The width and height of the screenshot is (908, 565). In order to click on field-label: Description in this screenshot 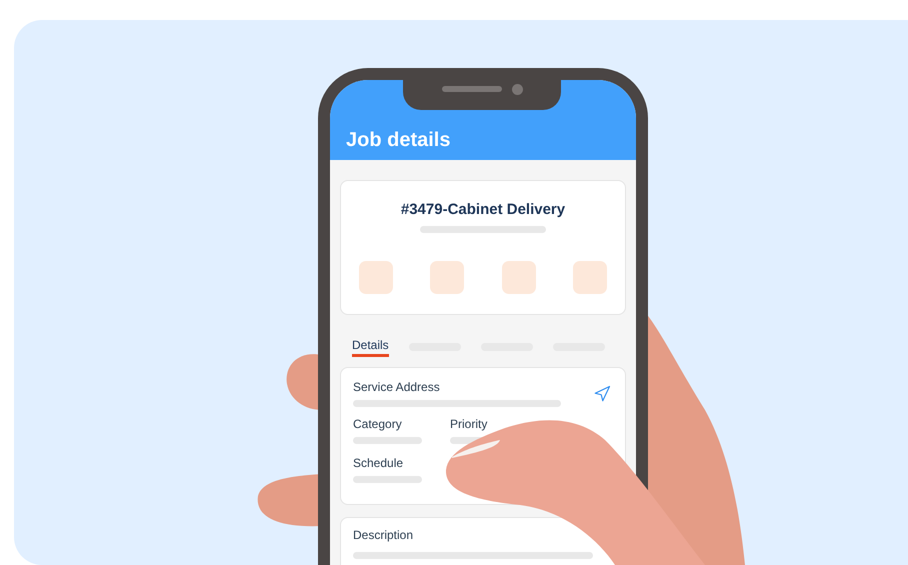, I will do `click(383, 535)`.